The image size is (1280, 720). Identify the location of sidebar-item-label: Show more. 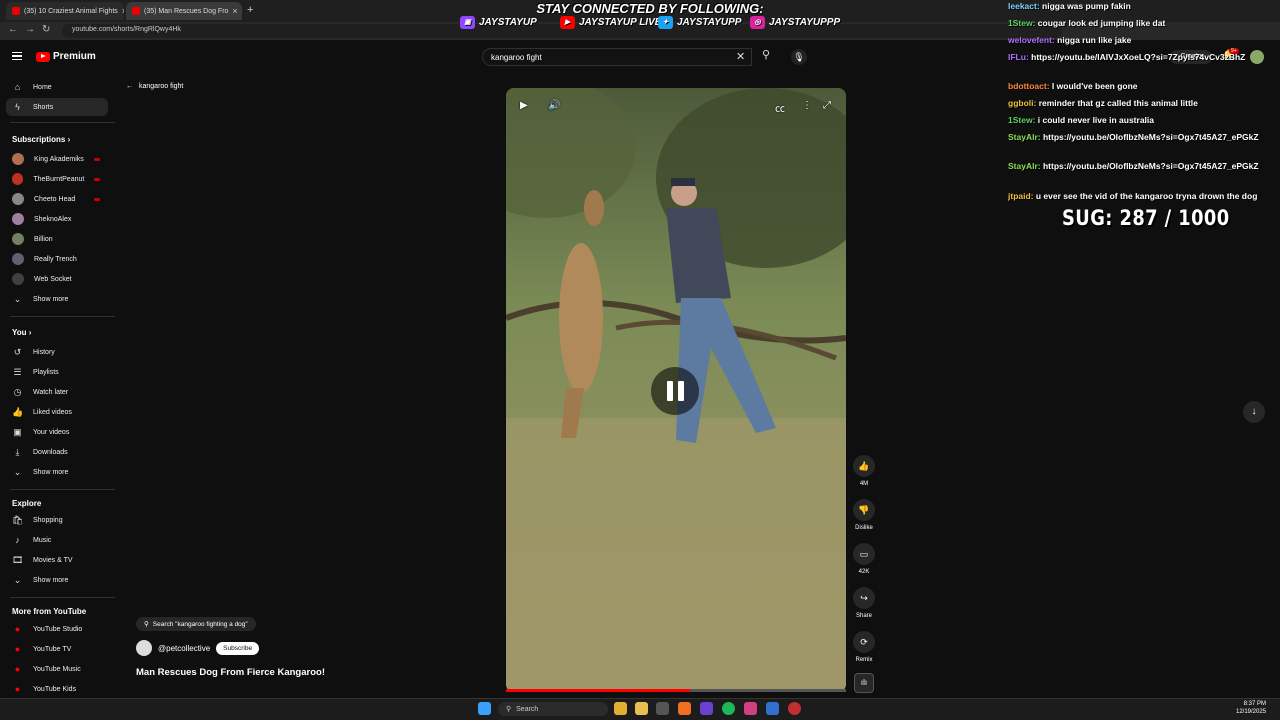
(51, 472).